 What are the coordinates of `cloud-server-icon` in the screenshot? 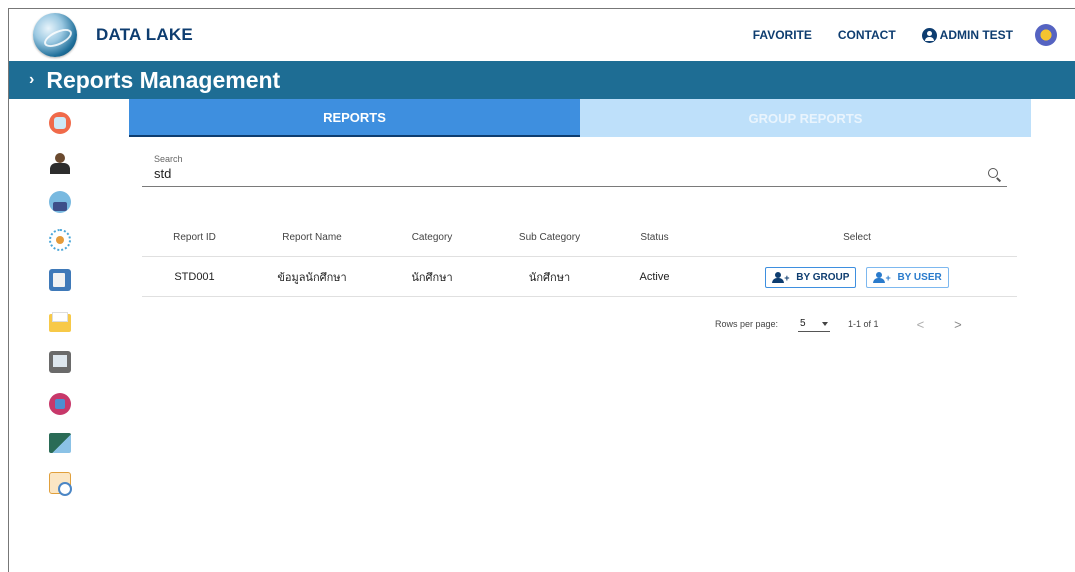 It's located at (60, 443).